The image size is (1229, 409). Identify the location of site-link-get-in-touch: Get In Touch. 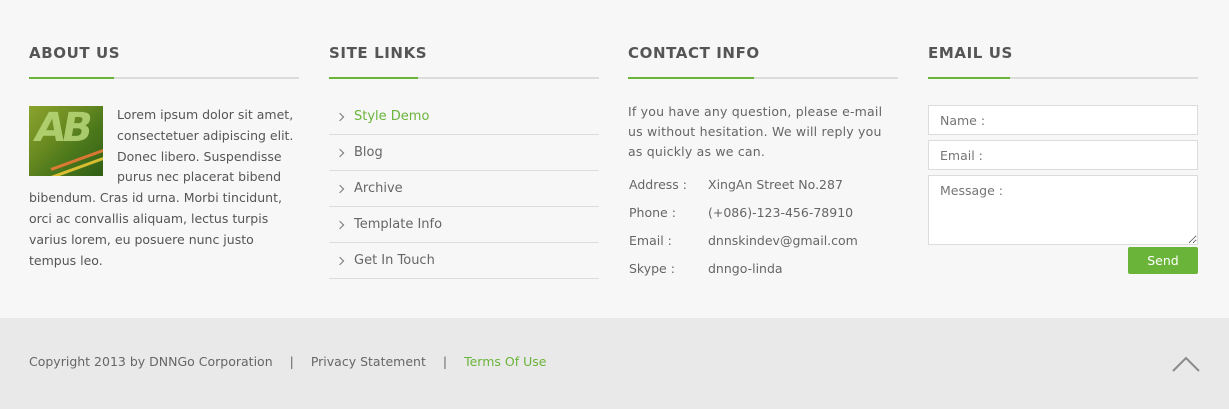
(464, 261).